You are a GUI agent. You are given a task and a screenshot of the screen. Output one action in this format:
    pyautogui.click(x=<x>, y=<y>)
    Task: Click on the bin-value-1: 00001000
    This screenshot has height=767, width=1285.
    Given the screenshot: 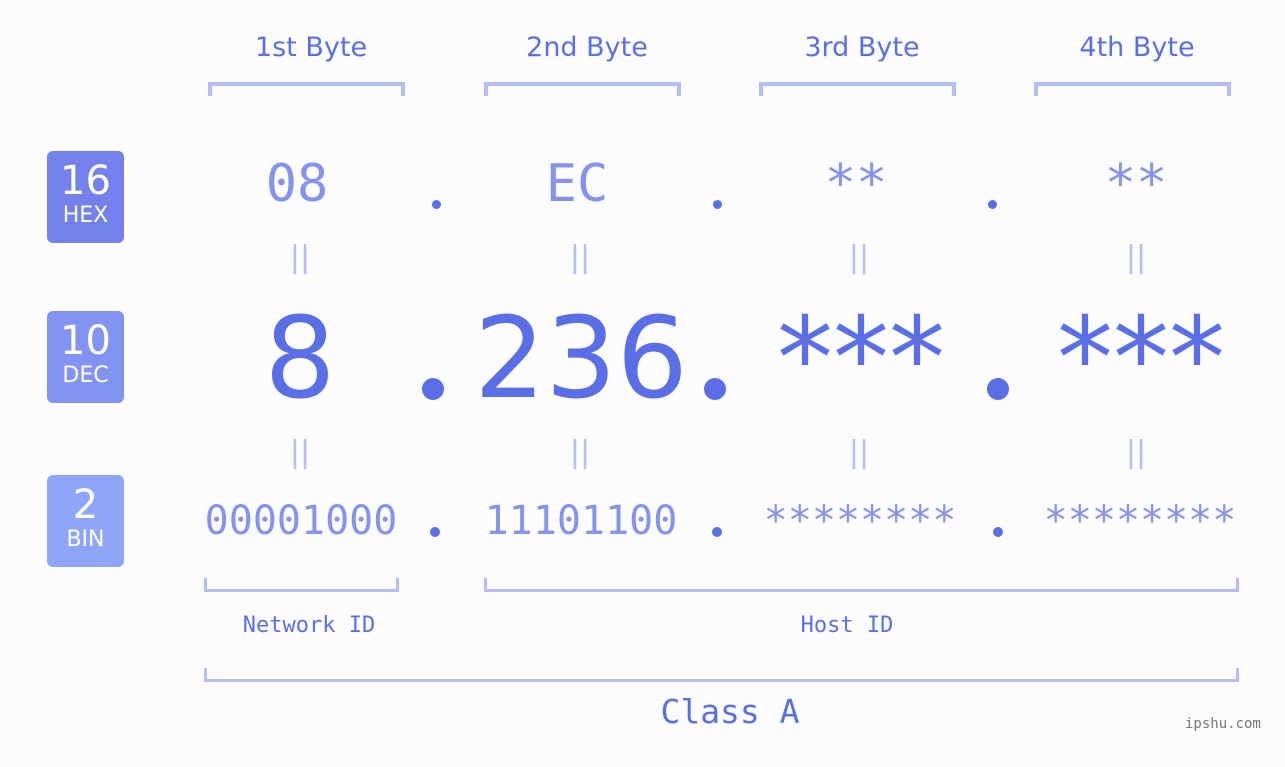 What is the action you would take?
    pyautogui.click(x=301, y=521)
    